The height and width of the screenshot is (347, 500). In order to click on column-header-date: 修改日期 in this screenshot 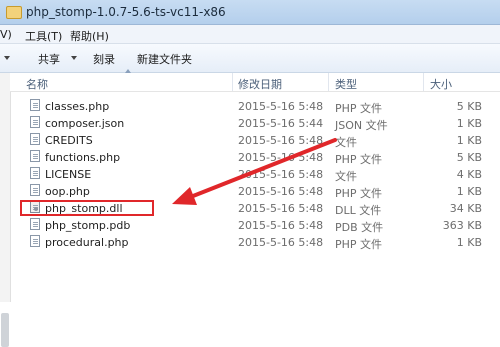, I will do `click(260, 84)`.